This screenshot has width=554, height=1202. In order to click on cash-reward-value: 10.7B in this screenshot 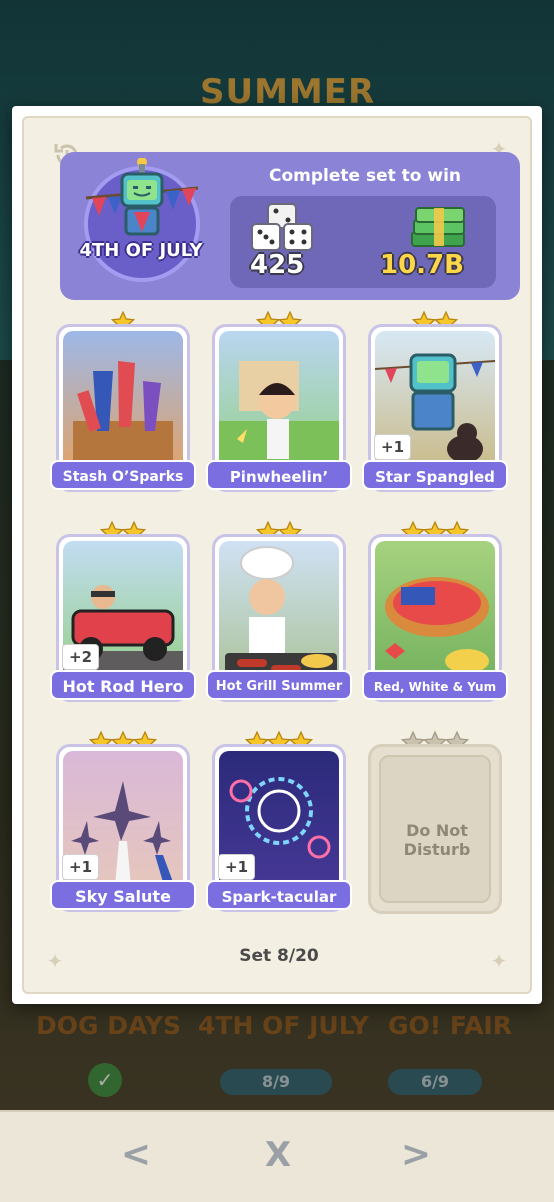, I will do `click(422, 265)`.